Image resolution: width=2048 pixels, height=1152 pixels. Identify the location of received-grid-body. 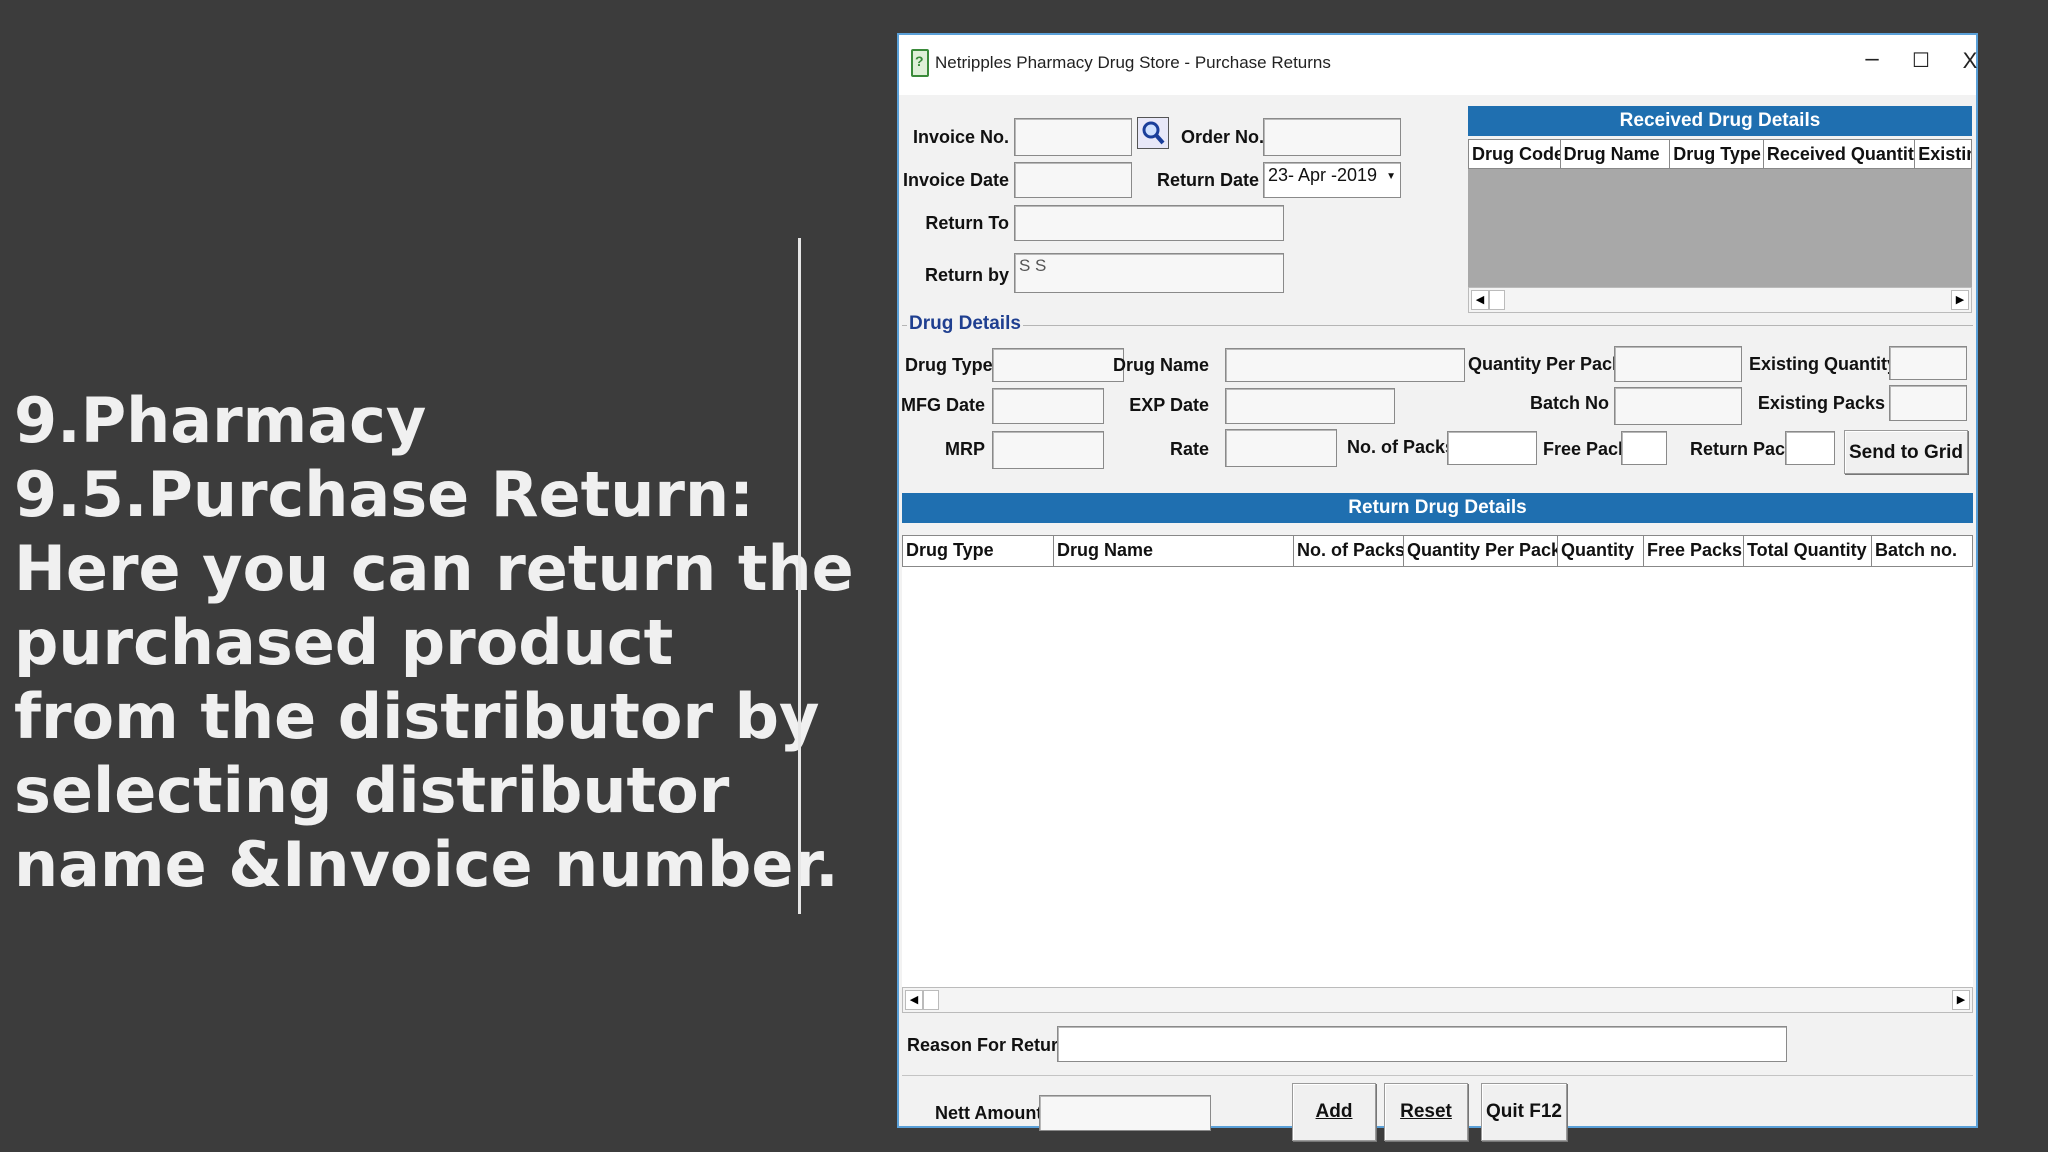
(1720, 228).